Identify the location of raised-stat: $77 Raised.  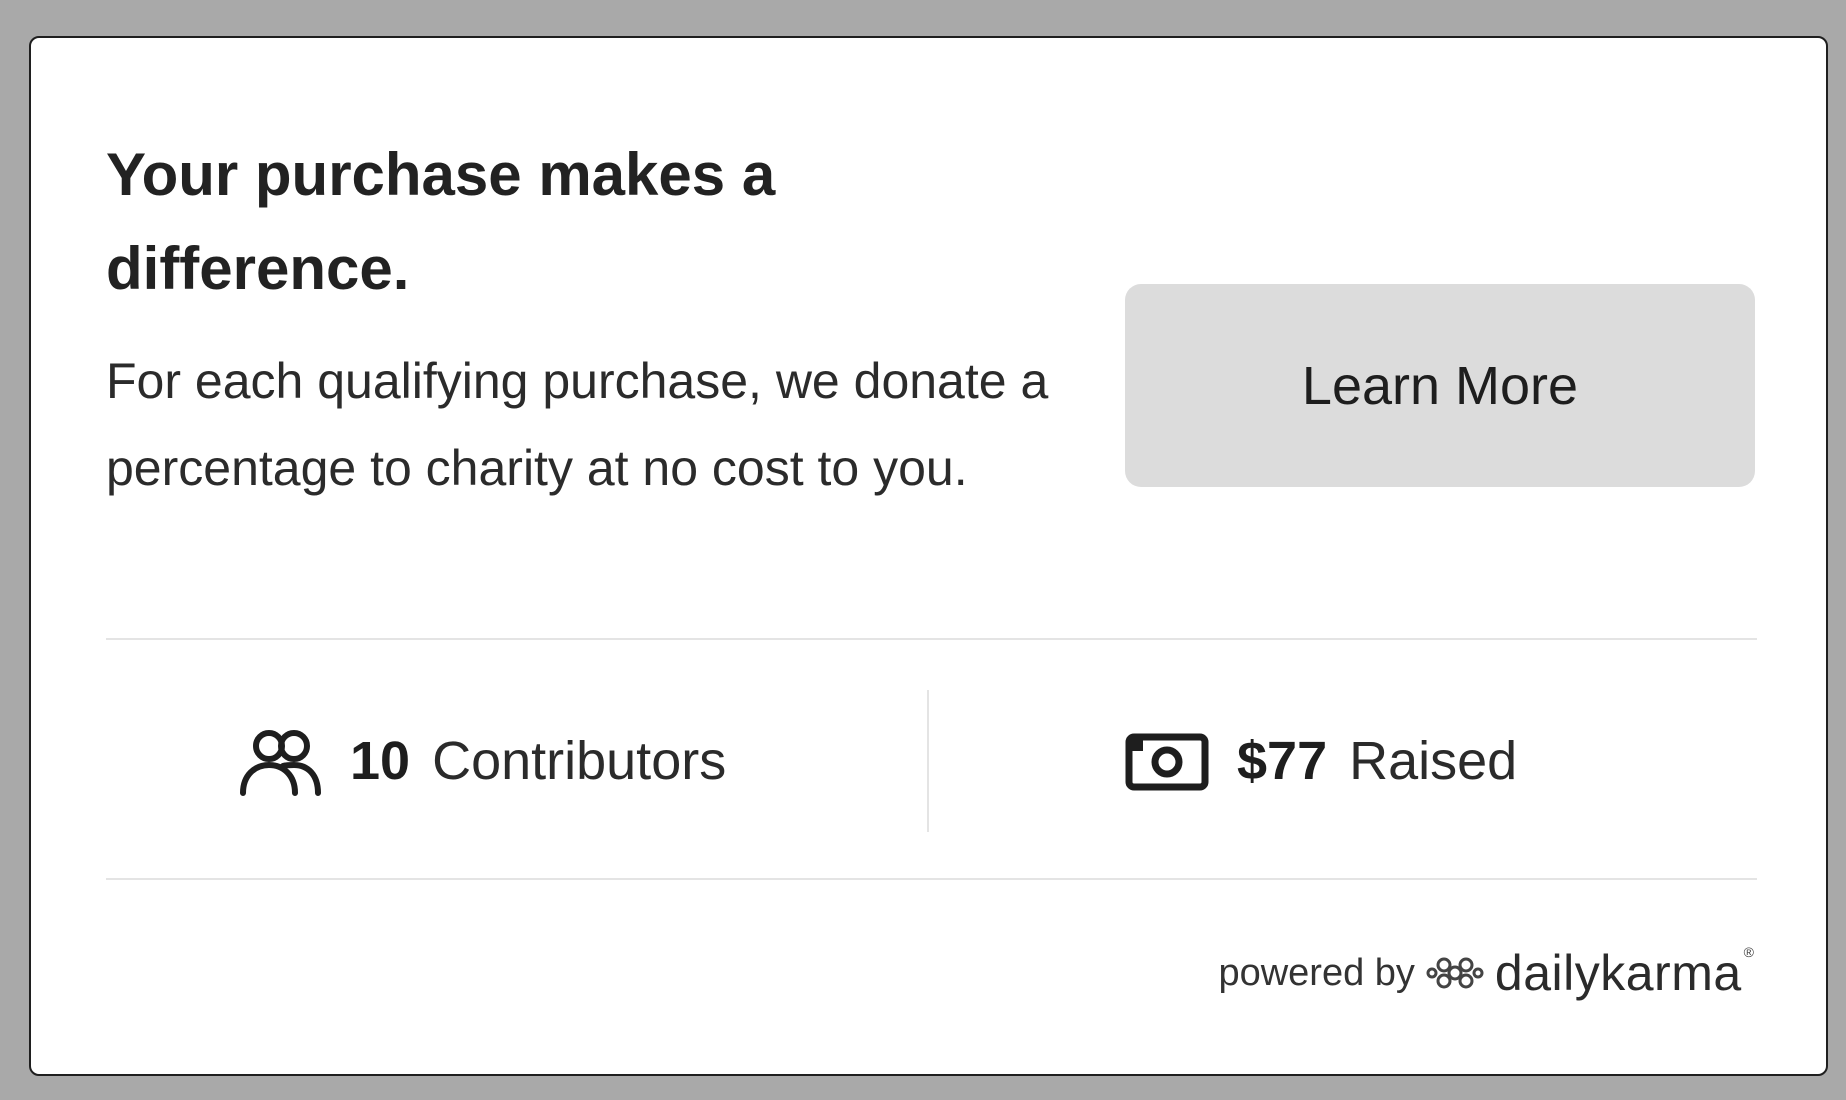
(1321, 761).